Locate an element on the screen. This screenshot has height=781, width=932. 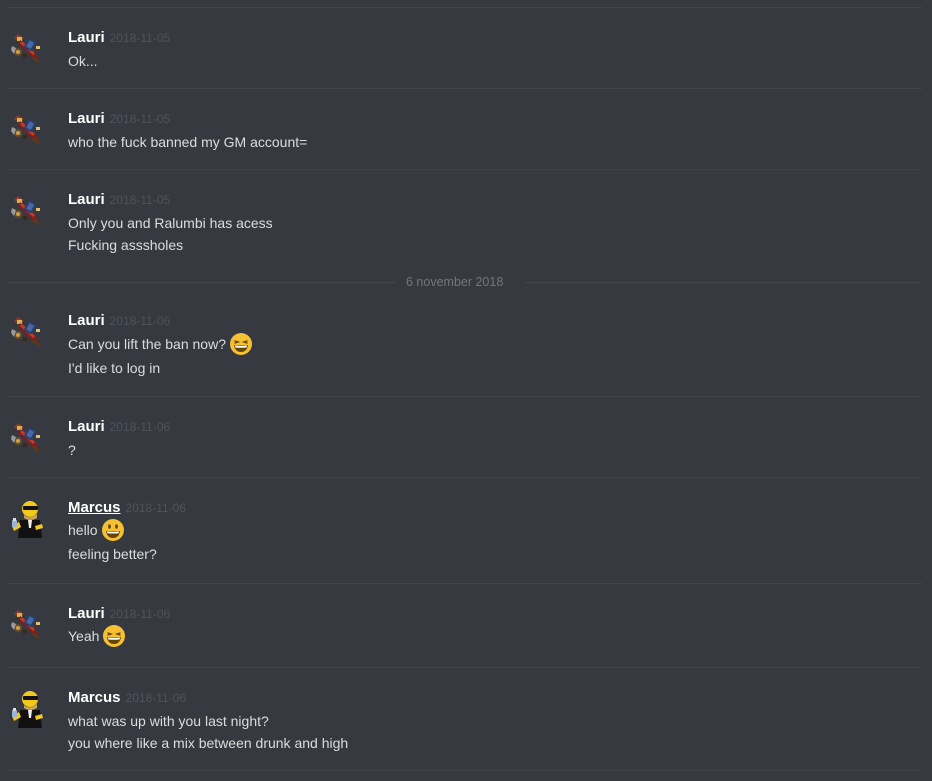
message-content: Yeah is located at coordinates (97, 636).